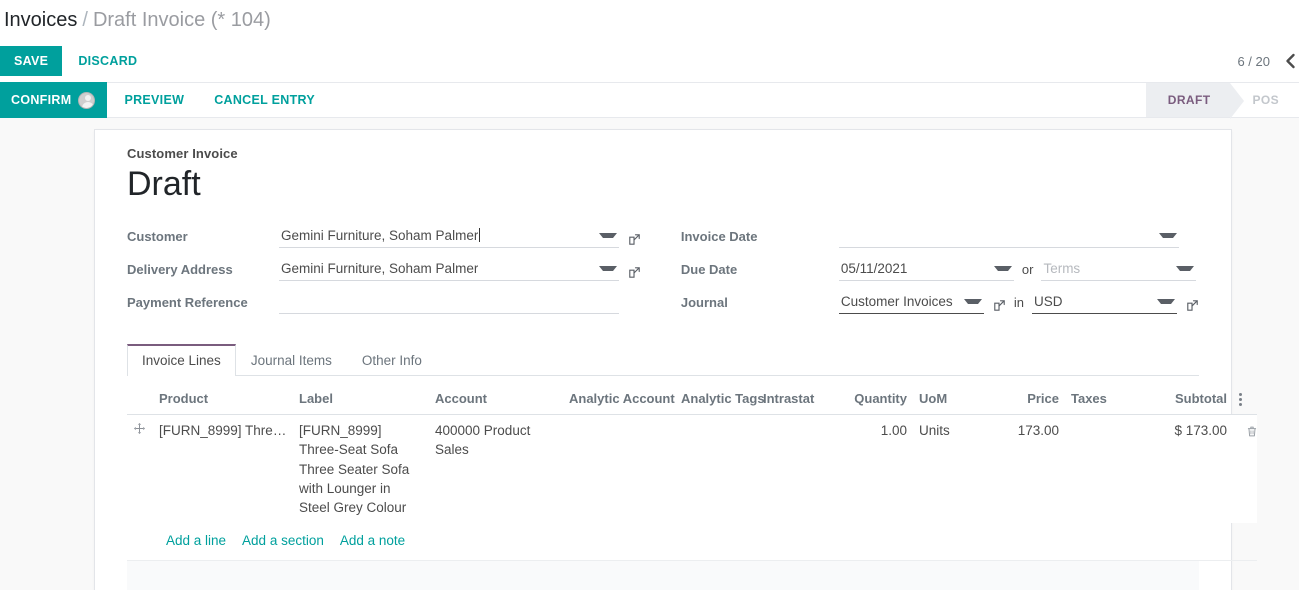 Image resolution: width=1299 pixels, height=590 pixels. I want to click on chevron-left-icon, so click(1290, 61).